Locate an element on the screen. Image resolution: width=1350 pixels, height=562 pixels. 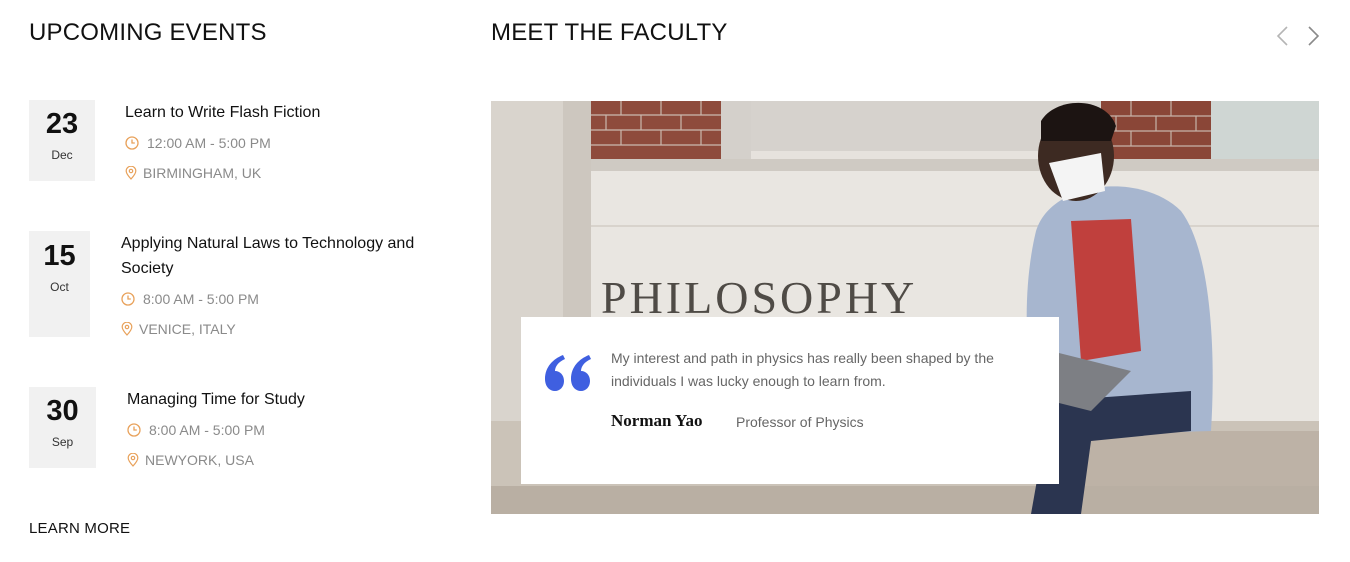
learn-more-link: LEARN MORE is located at coordinates (79, 528).